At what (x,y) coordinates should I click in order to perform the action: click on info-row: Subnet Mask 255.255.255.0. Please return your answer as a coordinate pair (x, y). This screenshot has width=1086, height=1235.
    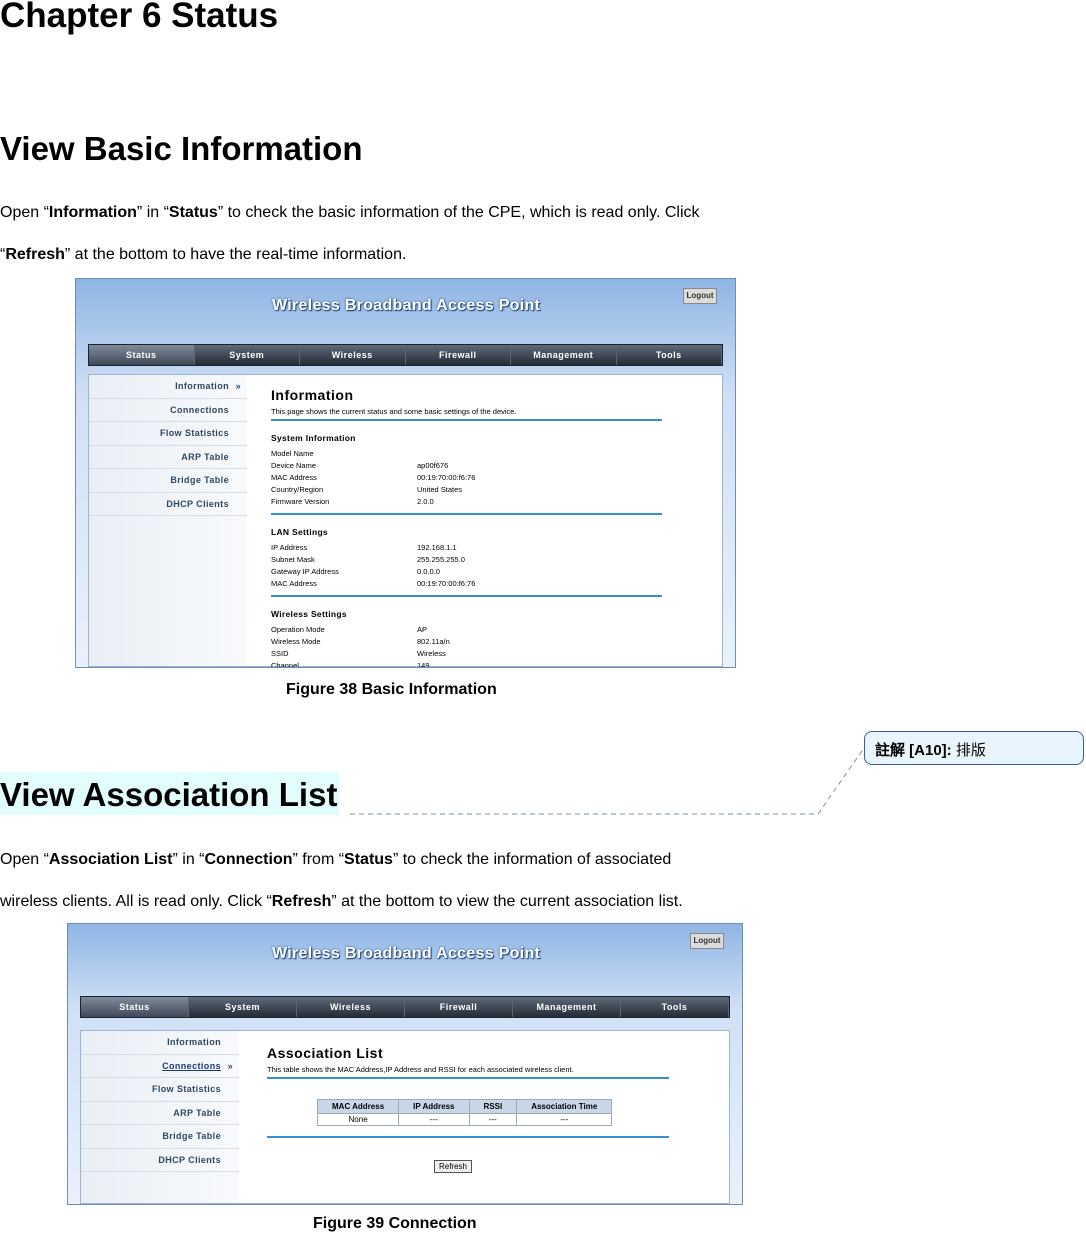
    Looking at the image, I should click on (466, 561).